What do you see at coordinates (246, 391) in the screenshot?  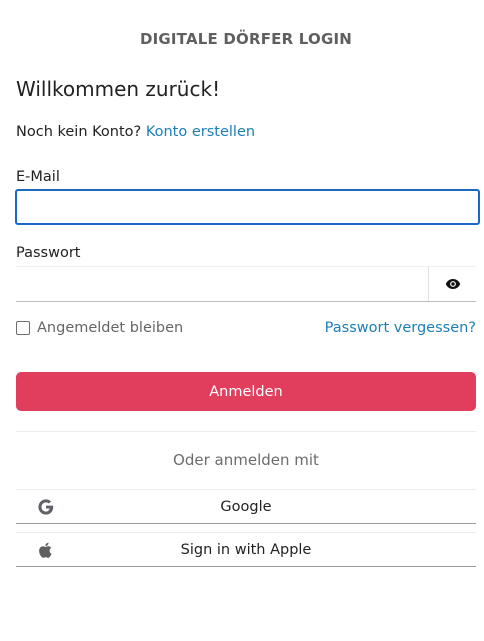 I see `login-button: Anmelden` at bounding box center [246, 391].